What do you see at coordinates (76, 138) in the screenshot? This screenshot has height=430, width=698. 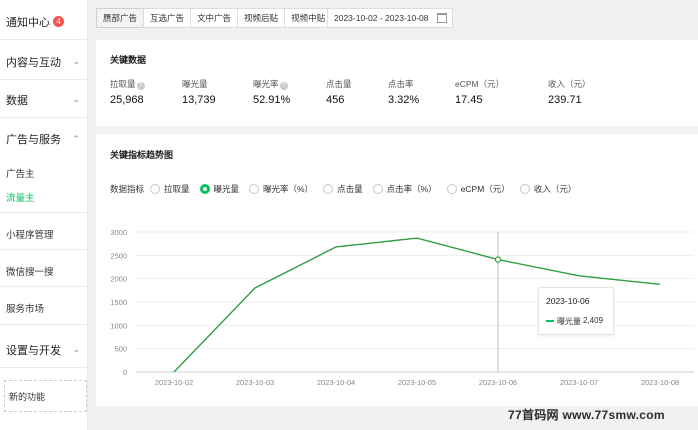 I see `chevron-up-icon: ⌃` at bounding box center [76, 138].